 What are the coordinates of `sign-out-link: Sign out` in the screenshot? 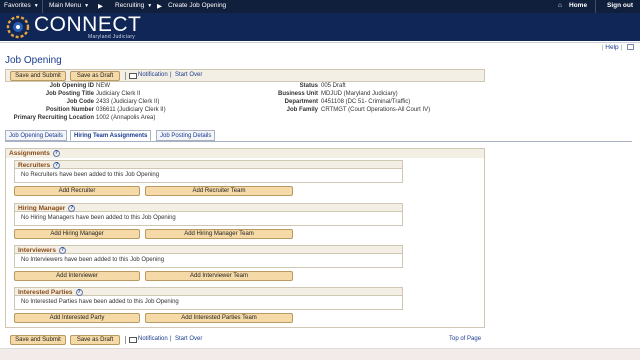 It's located at (620, 5).